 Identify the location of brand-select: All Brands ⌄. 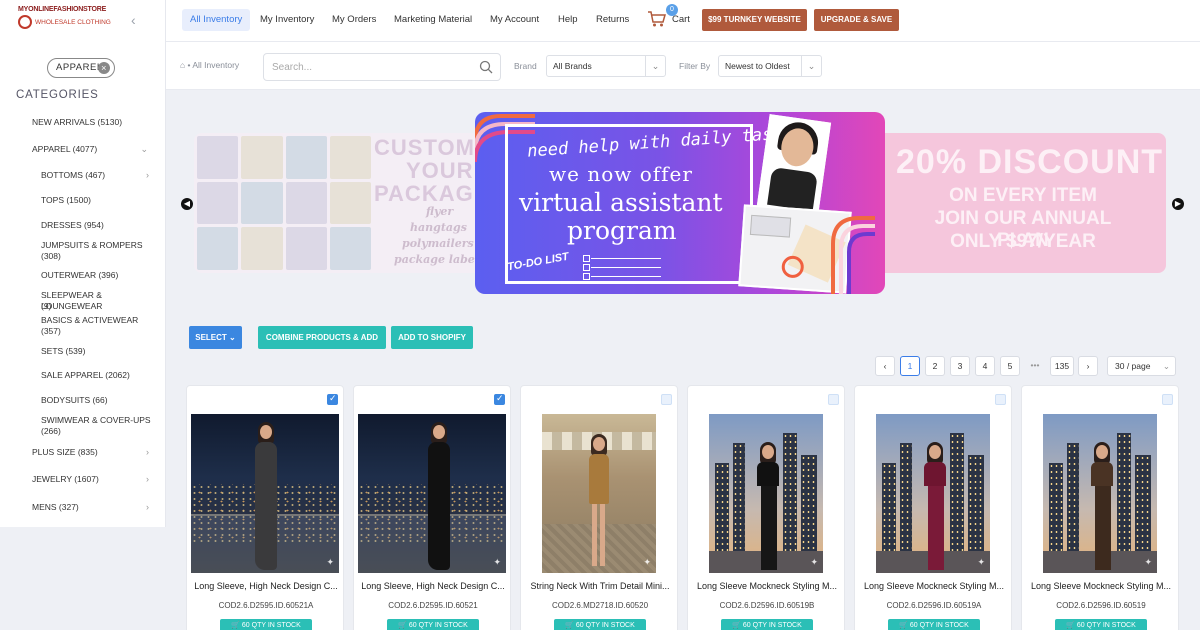
(606, 66).